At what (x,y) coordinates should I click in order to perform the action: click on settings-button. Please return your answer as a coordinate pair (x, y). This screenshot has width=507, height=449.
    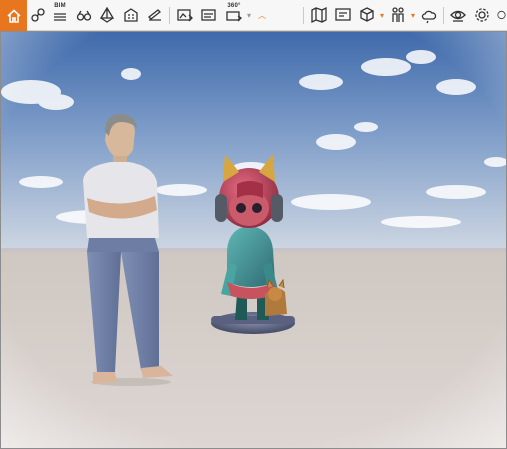
    Looking at the image, I should click on (482, 15).